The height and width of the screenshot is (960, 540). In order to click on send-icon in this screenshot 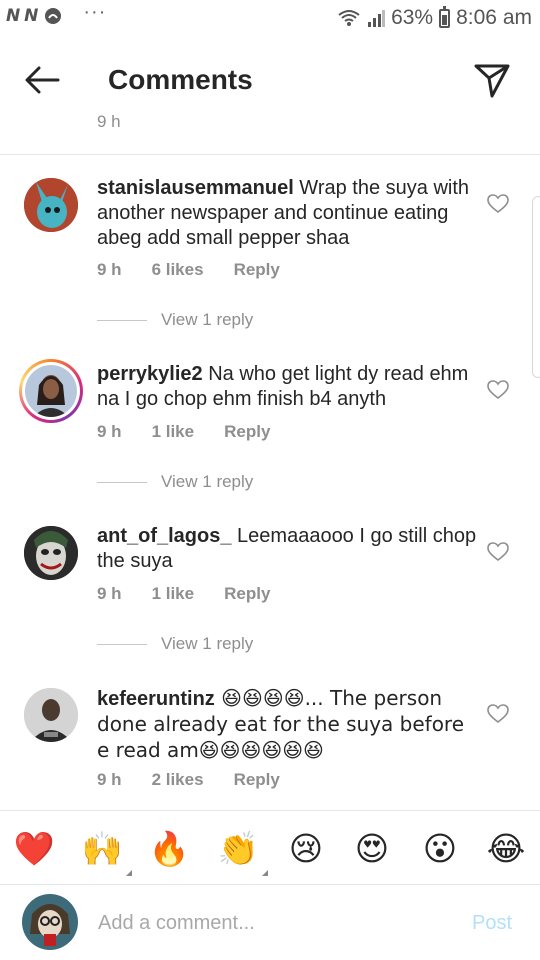, I will do `click(492, 81)`.